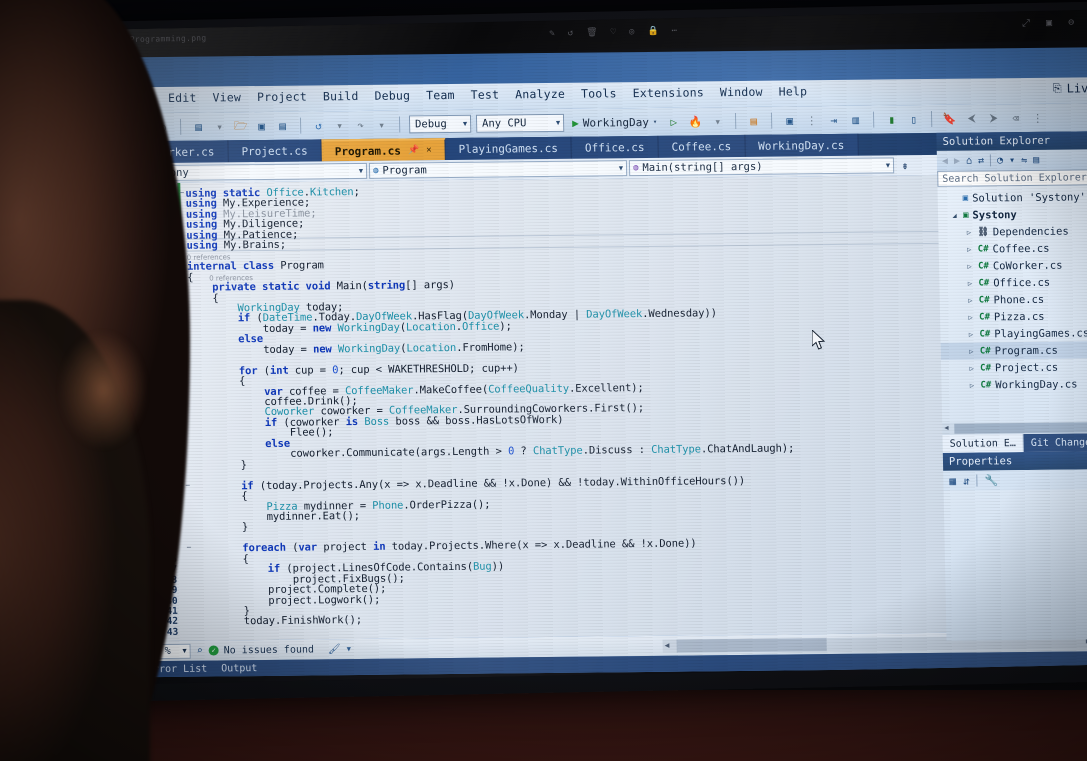  I want to click on code-line: today.FinishWork();, so click(278, 621).